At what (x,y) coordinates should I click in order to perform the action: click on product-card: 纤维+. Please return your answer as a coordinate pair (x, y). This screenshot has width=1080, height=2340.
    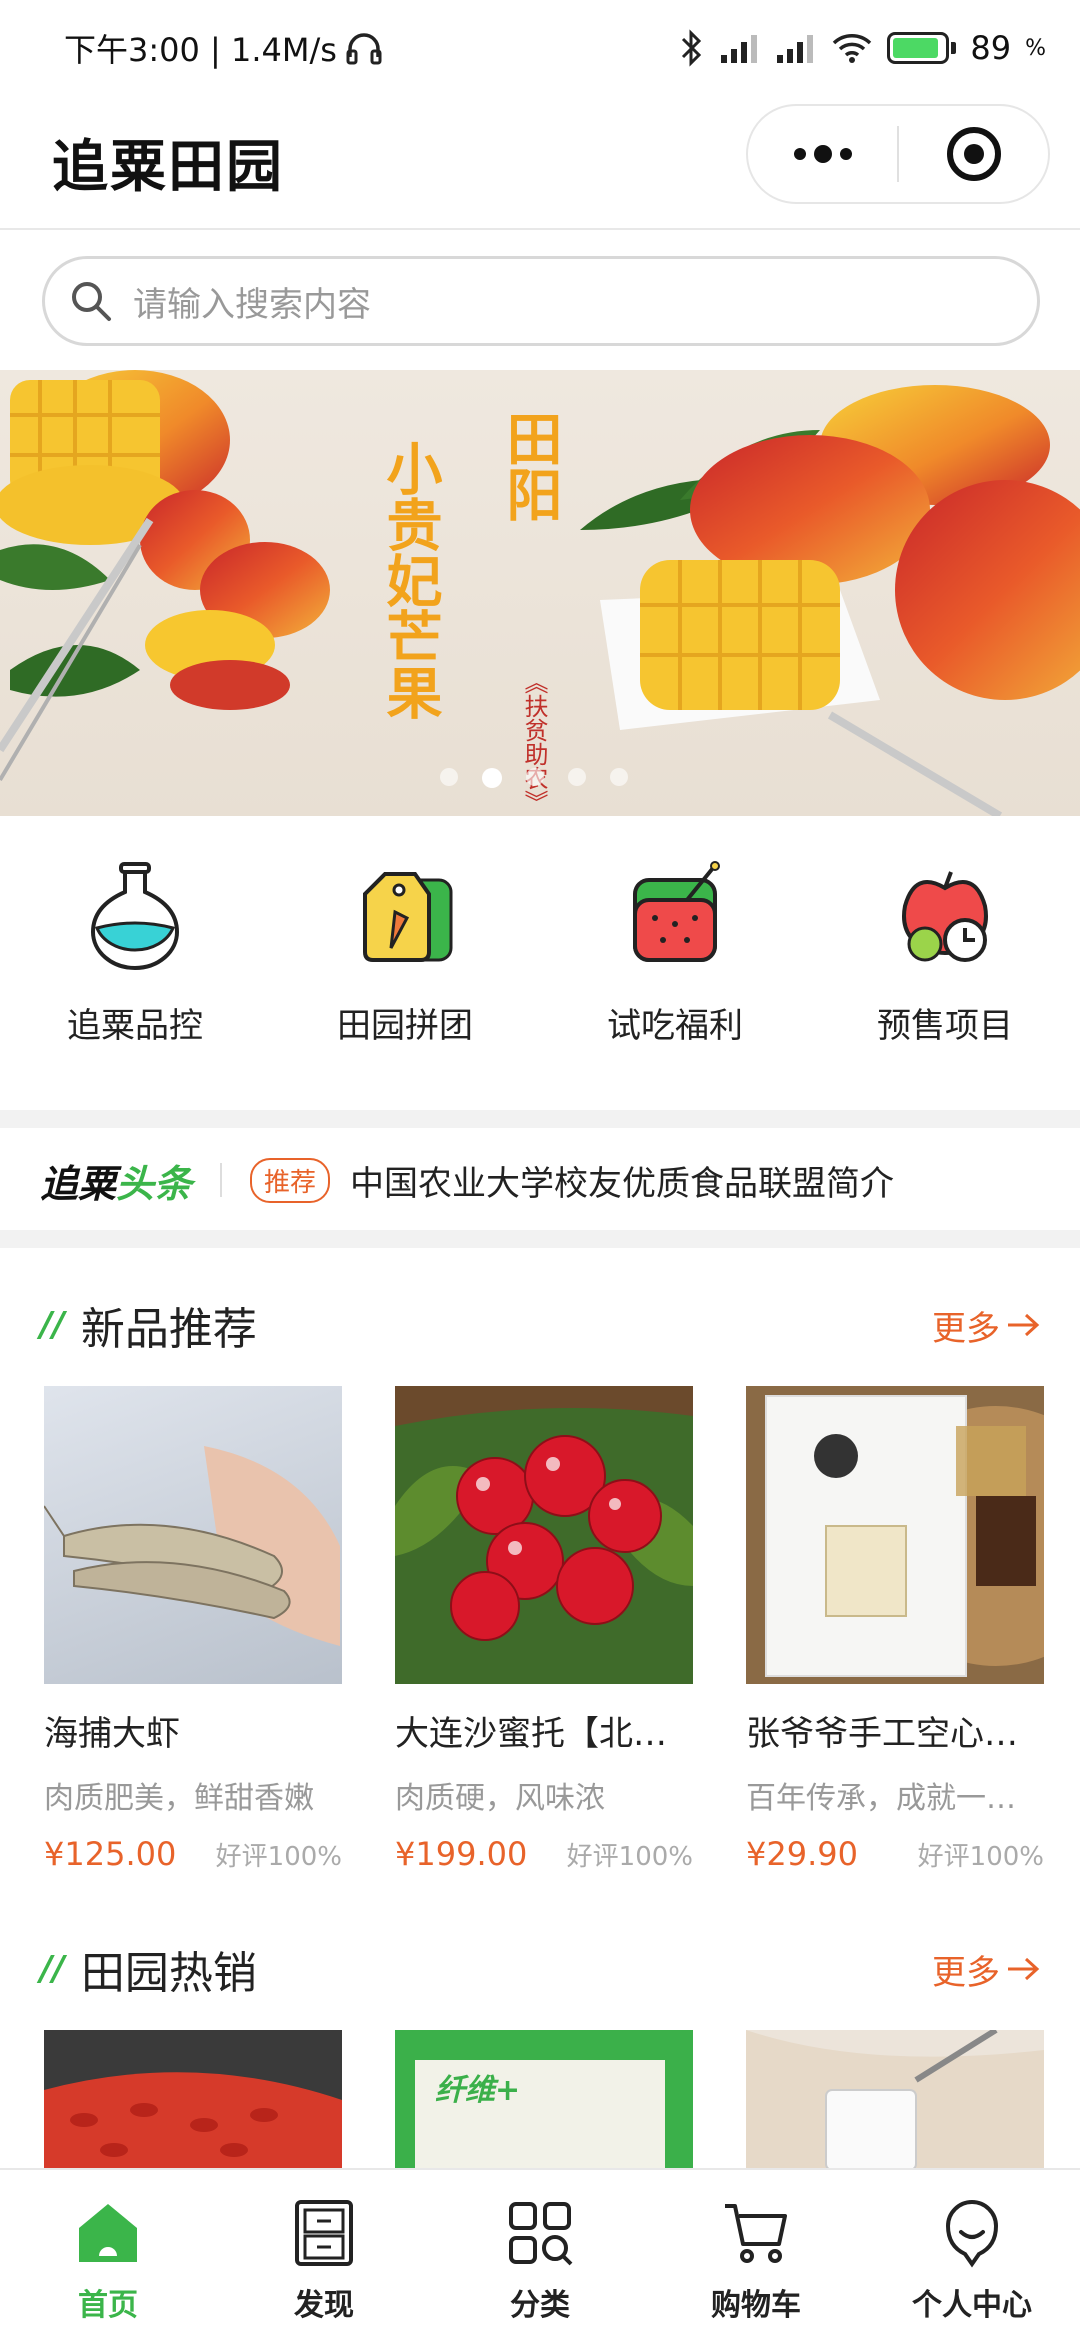
    Looking at the image, I should click on (544, 2100).